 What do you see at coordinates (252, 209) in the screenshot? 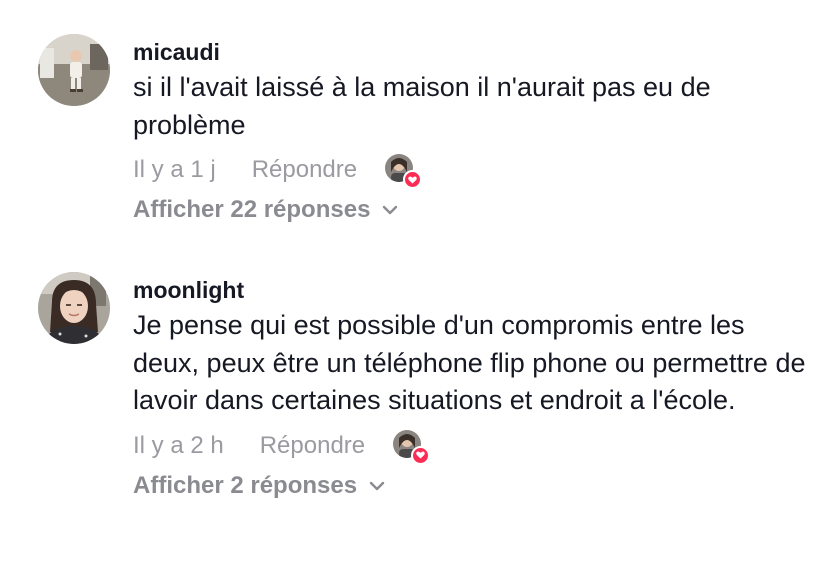
I see `show-replies-label: Afficher 22 réponses` at bounding box center [252, 209].